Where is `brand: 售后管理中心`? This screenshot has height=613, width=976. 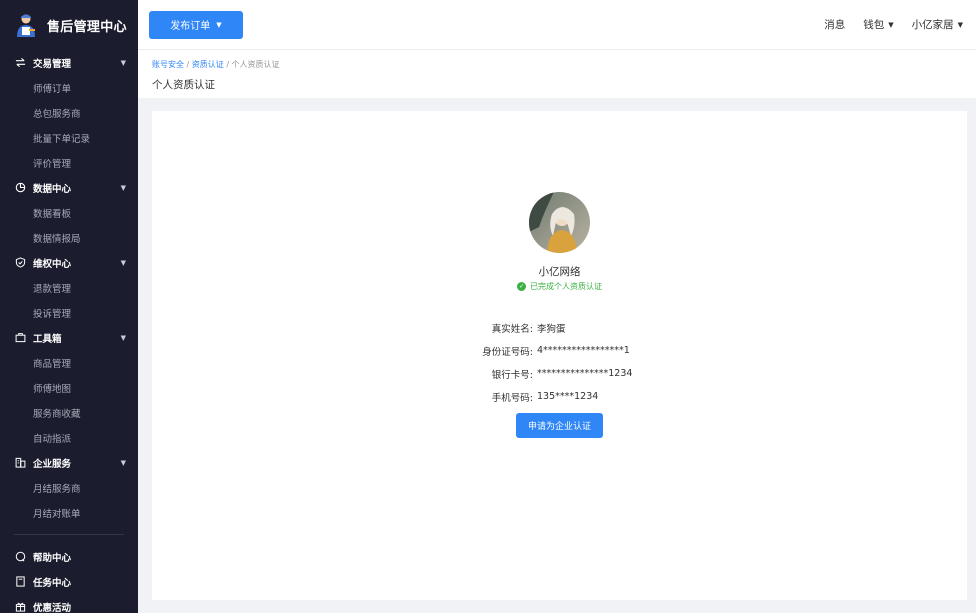 brand: 售后管理中心 is located at coordinates (69, 25).